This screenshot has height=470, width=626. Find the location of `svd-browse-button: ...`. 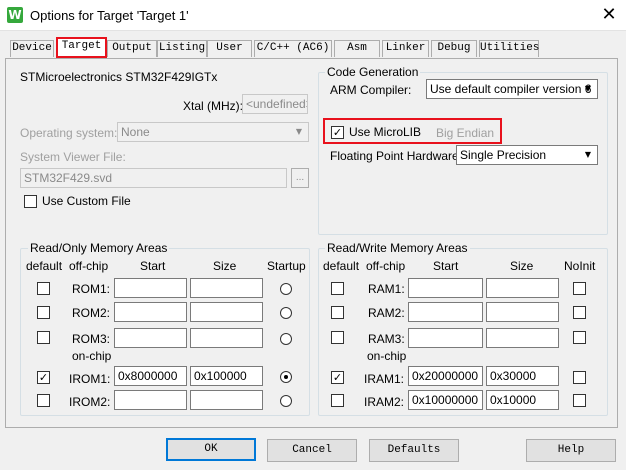

svd-browse-button: ... is located at coordinates (300, 178).